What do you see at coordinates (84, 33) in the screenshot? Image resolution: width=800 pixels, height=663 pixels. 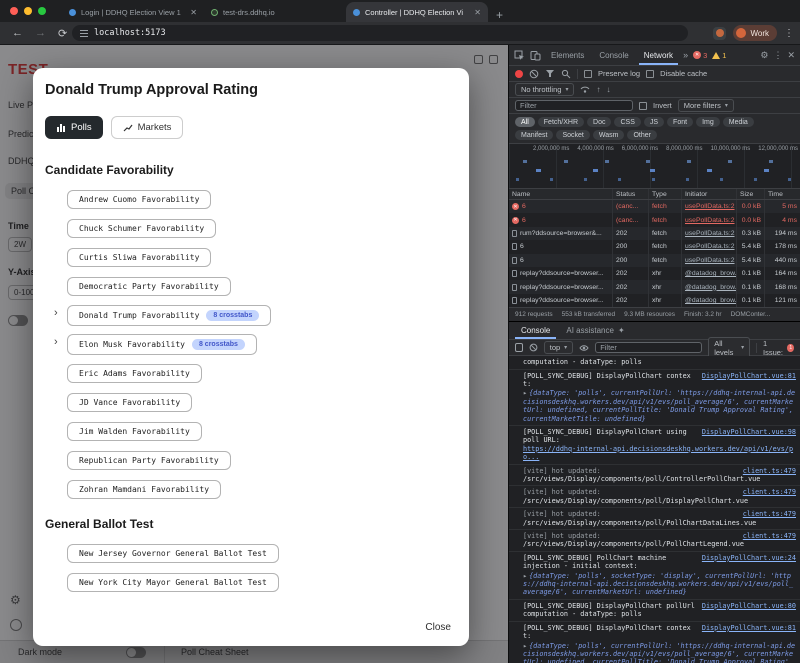 I see `site-info-icon` at bounding box center [84, 33].